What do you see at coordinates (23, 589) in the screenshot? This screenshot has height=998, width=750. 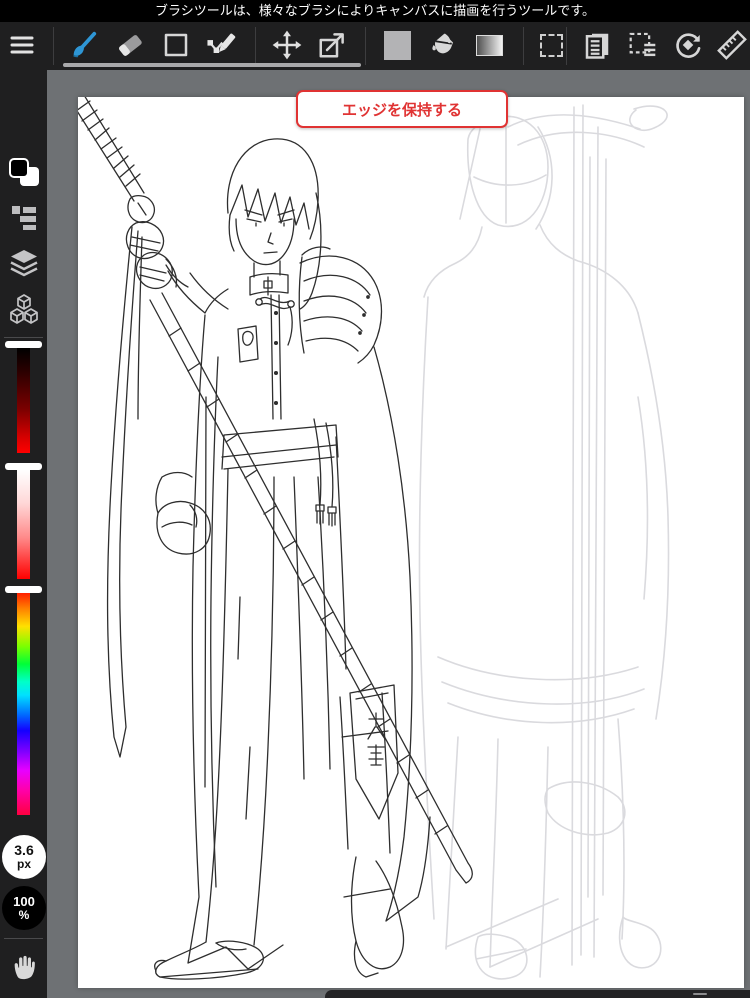 I see `hue-slider-handle` at bounding box center [23, 589].